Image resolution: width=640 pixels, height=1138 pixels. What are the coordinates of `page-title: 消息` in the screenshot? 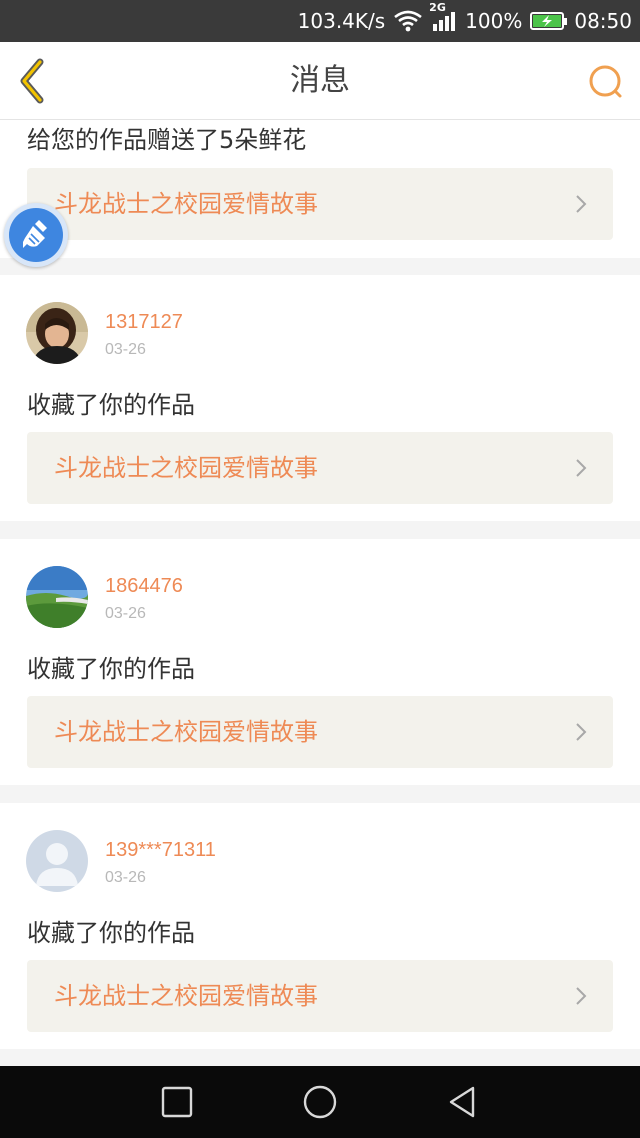 It's located at (320, 80).